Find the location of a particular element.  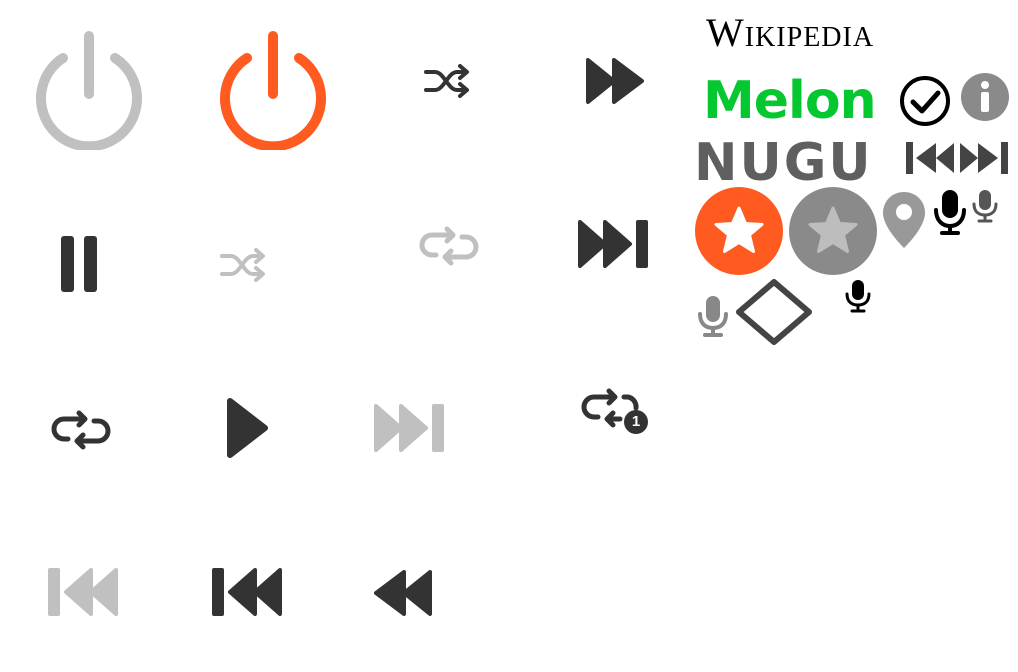

power-icon-active is located at coordinates (273, 89).